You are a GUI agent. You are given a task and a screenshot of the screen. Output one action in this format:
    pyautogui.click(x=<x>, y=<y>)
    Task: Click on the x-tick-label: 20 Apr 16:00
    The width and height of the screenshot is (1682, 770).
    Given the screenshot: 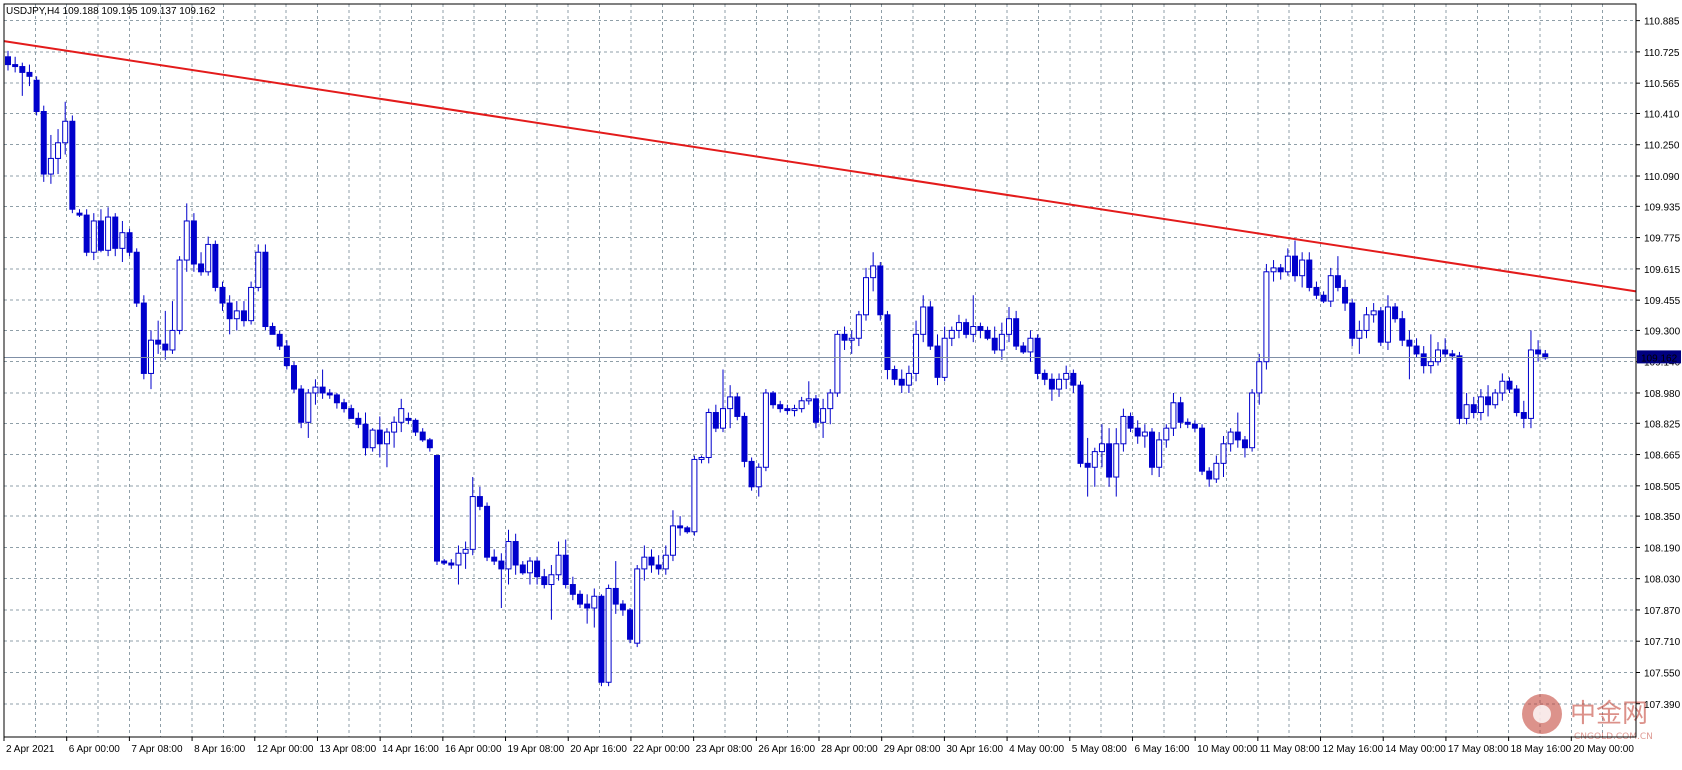 What is the action you would take?
    pyautogui.click(x=598, y=749)
    